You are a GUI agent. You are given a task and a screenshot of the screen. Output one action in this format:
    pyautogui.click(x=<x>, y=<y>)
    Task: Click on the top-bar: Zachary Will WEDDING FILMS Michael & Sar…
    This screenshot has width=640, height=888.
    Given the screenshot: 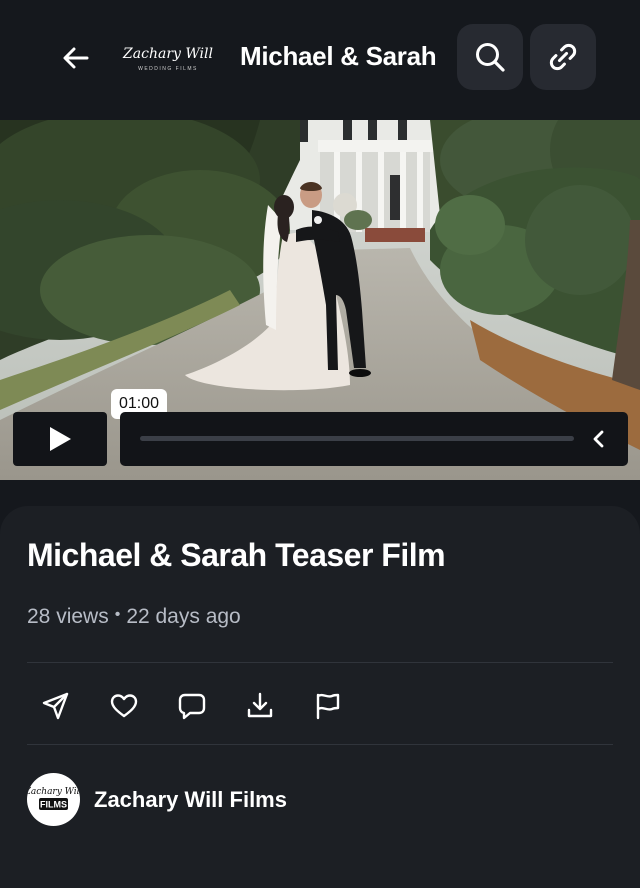 What is the action you would take?
    pyautogui.click(x=320, y=59)
    